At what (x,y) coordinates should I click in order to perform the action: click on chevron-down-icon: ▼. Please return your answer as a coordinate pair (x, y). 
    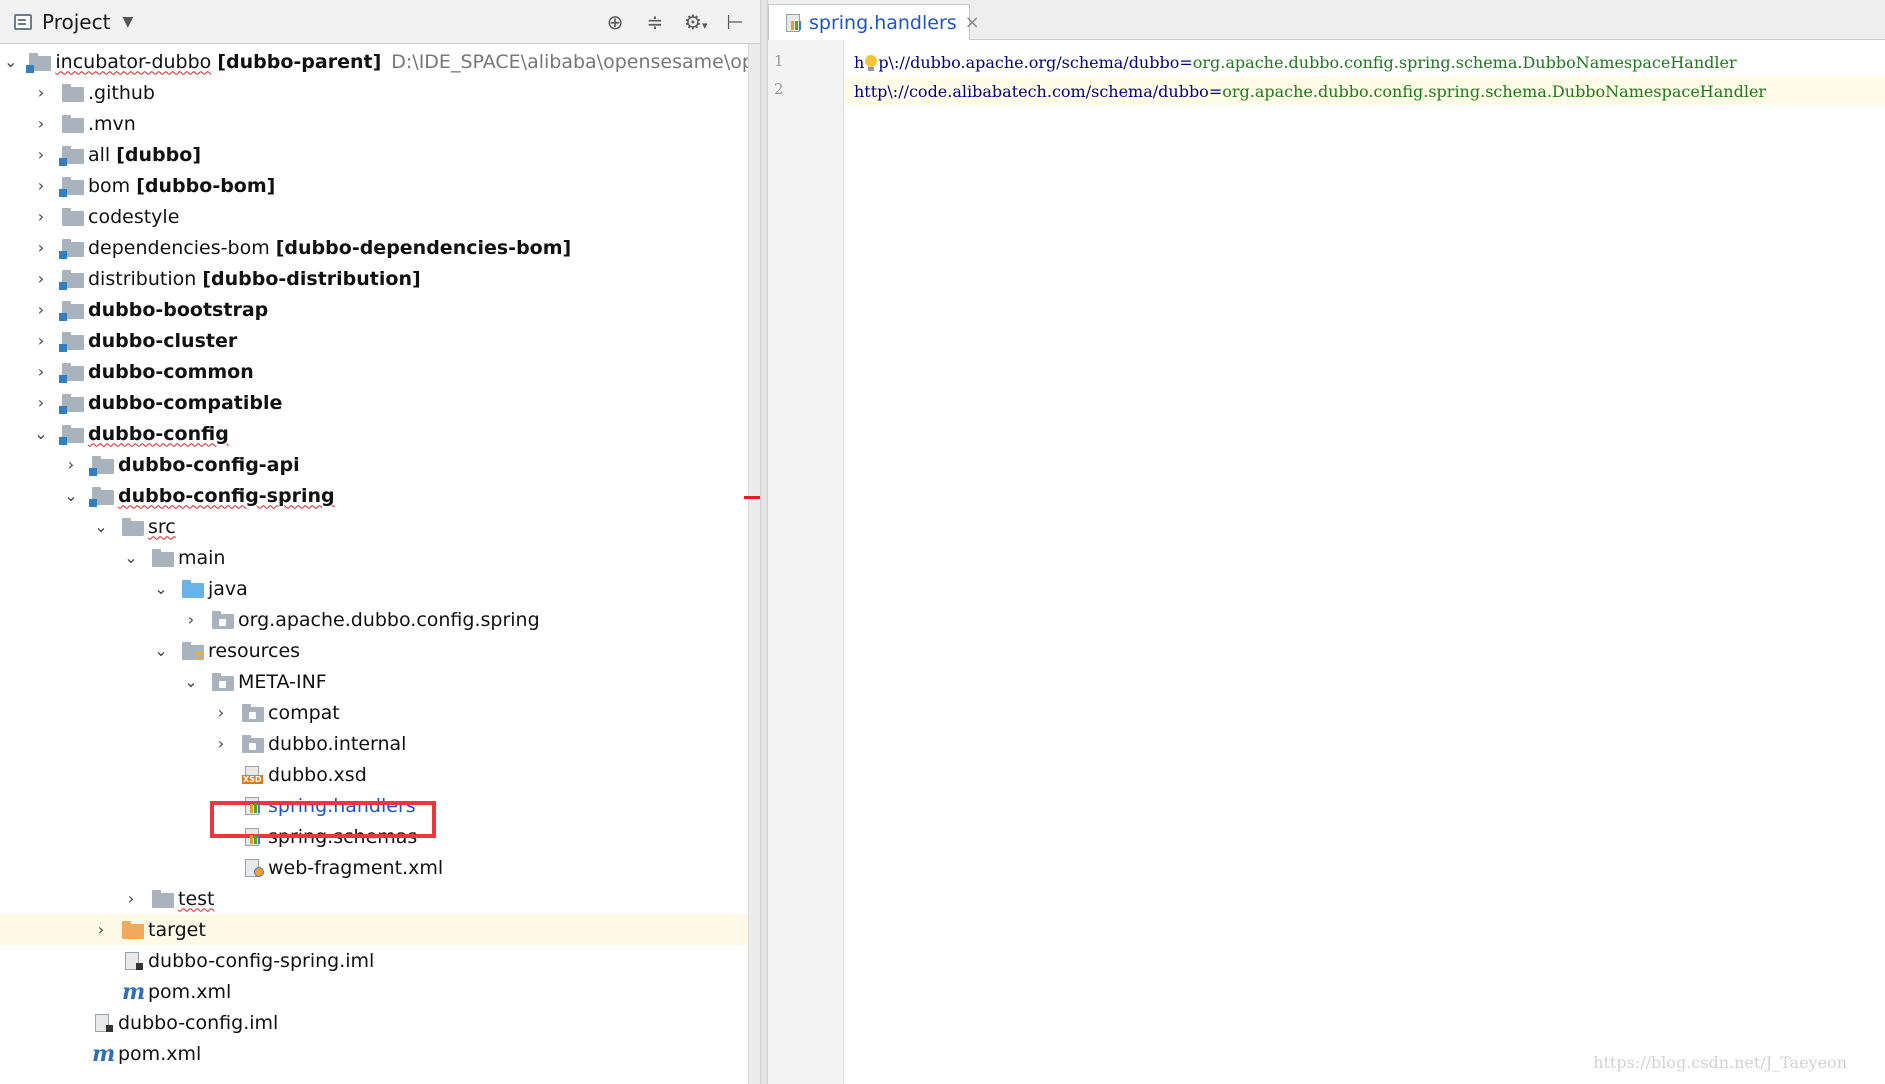
    Looking at the image, I should click on (128, 21).